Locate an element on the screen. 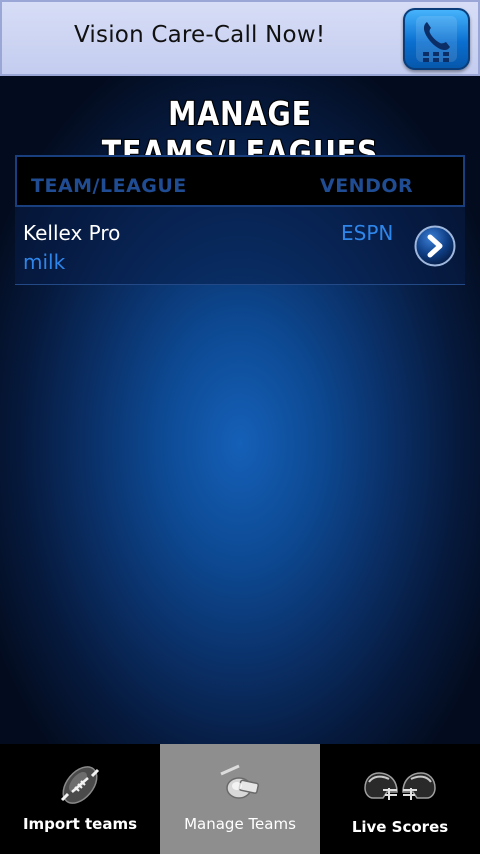 This screenshot has height=854, width=480. ad-banner: Vision Care-Call Now! is located at coordinates (240, 38).